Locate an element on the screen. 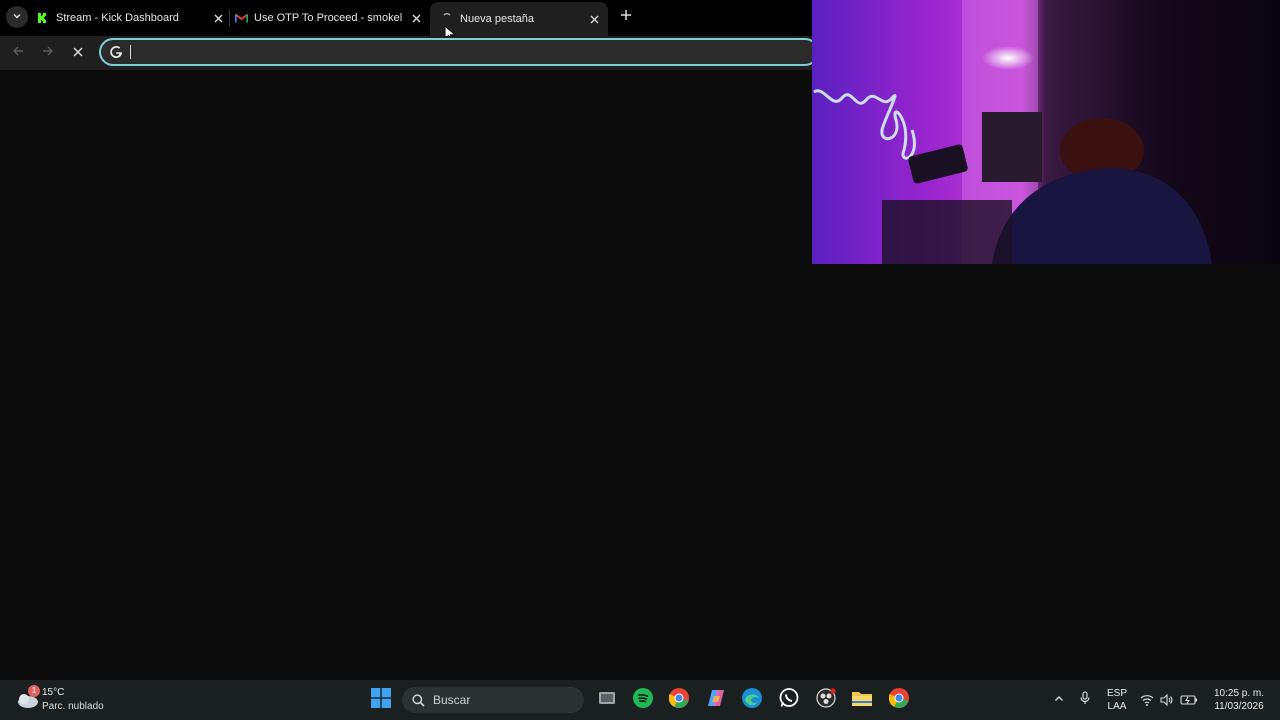 This screenshot has width=1280, height=720. folder-icon is located at coordinates (862, 700).